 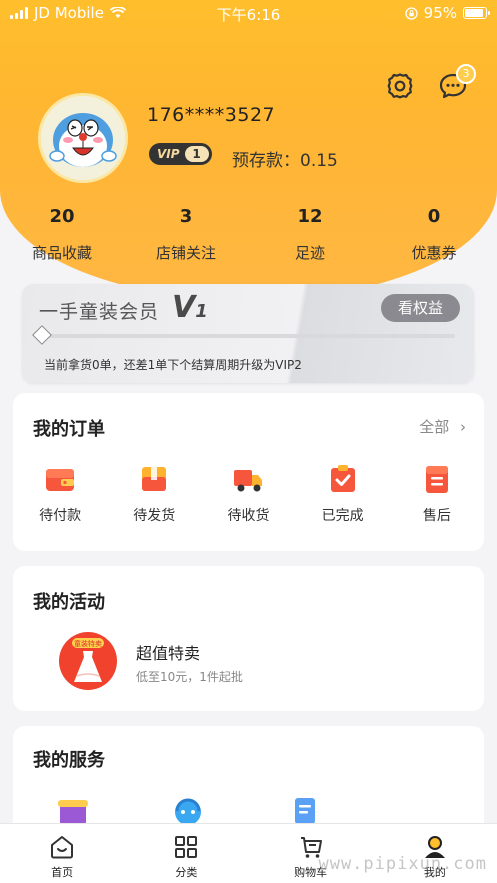 I want to click on nav-label: 分类, so click(x=186, y=872).